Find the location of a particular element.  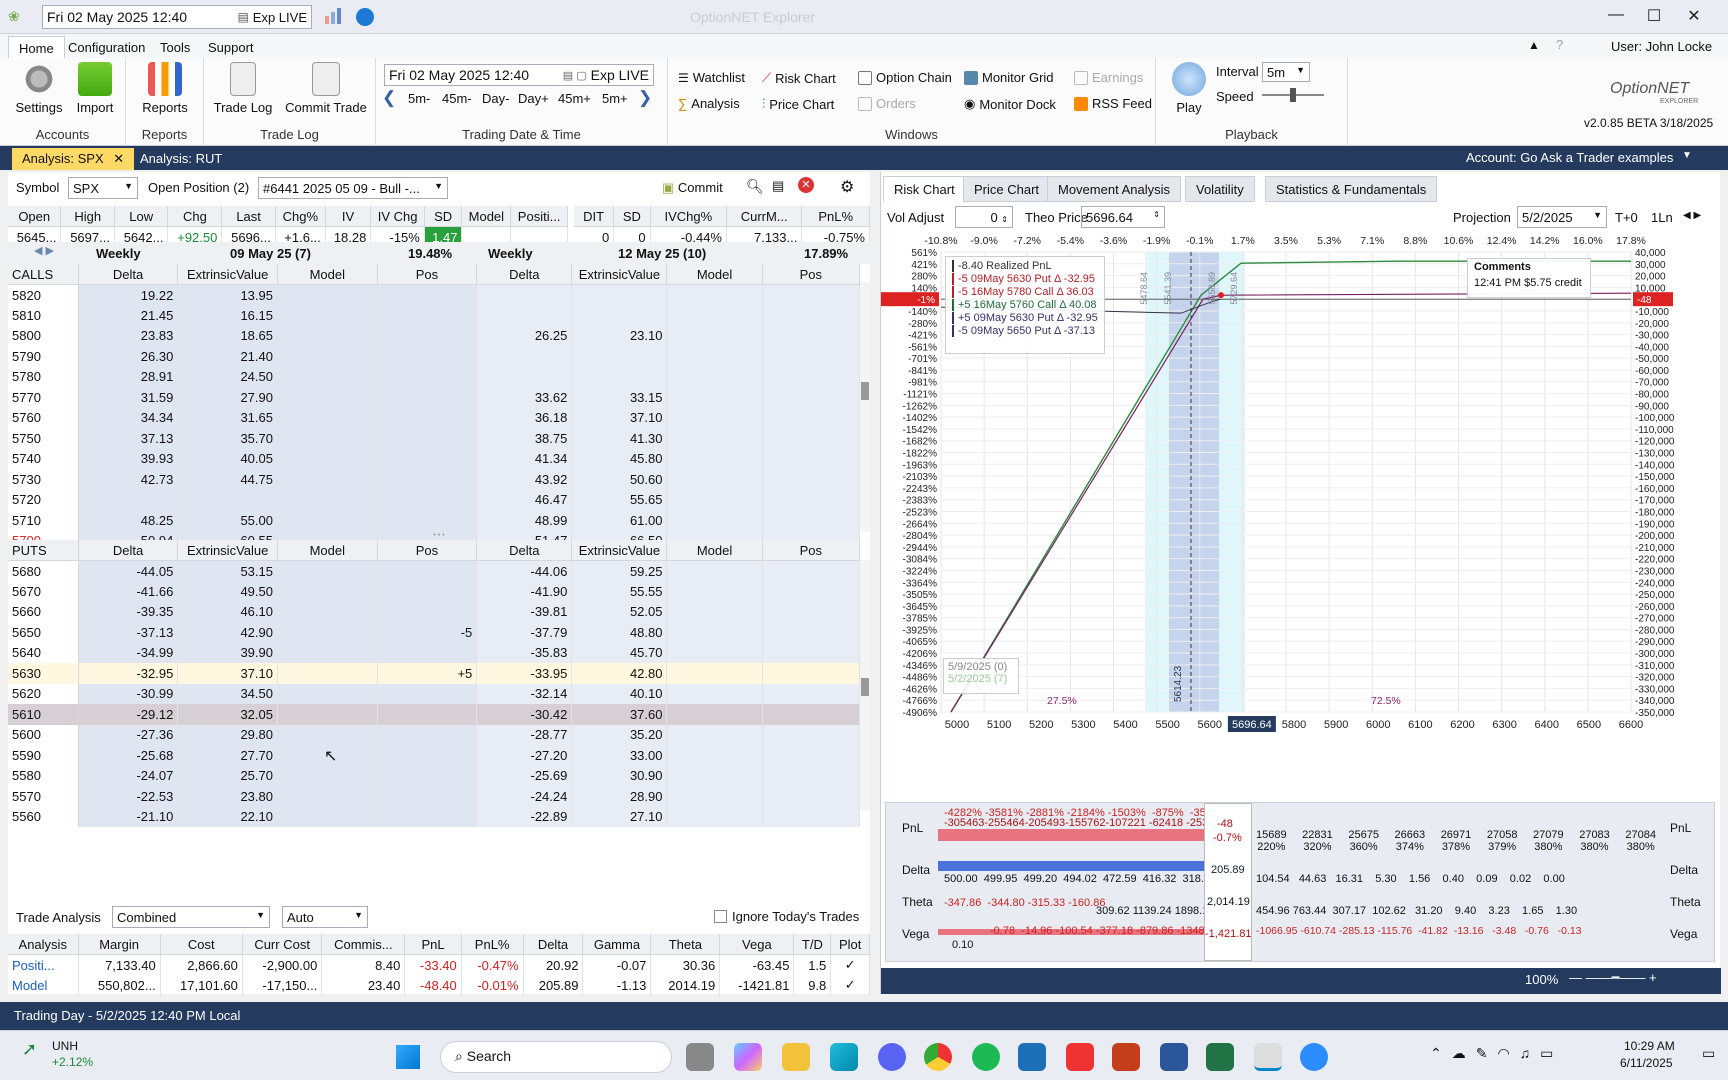

chain-row: 5810 21.45 16.15 is located at coordinates (434, 315).